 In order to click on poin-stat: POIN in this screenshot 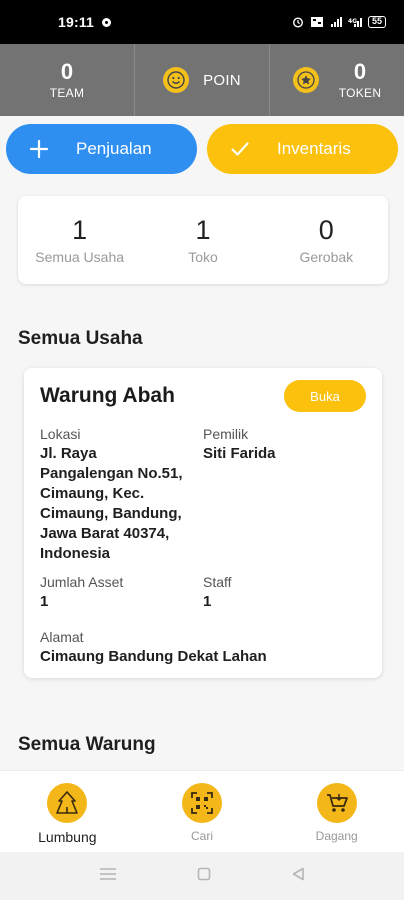, I will do `click(202, 80)`.